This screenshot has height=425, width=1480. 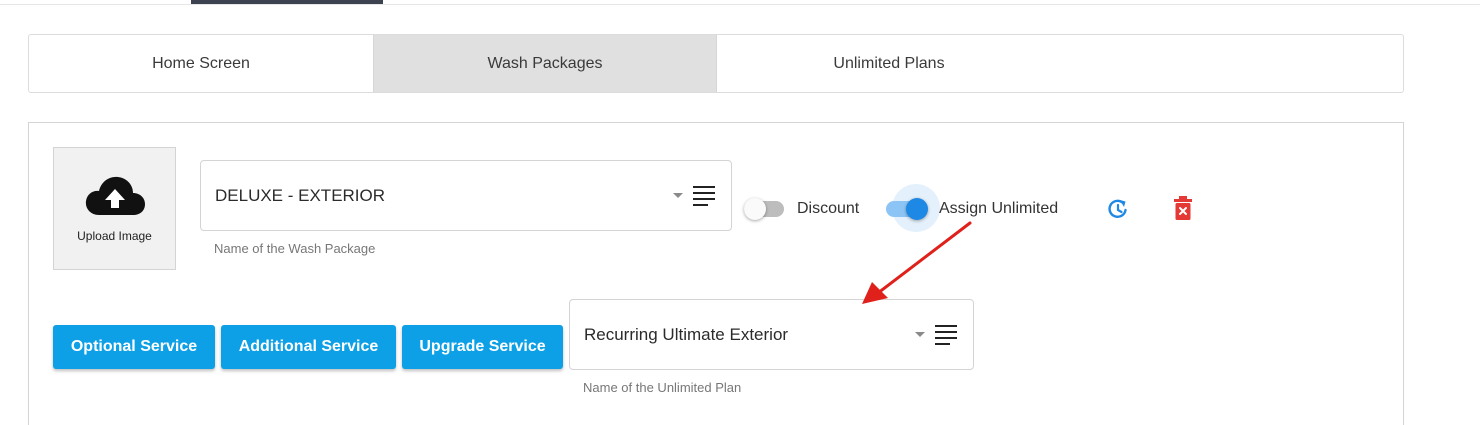 I want to click on tab-wash-packages: Wash Packages, so click(x=545, y=63).